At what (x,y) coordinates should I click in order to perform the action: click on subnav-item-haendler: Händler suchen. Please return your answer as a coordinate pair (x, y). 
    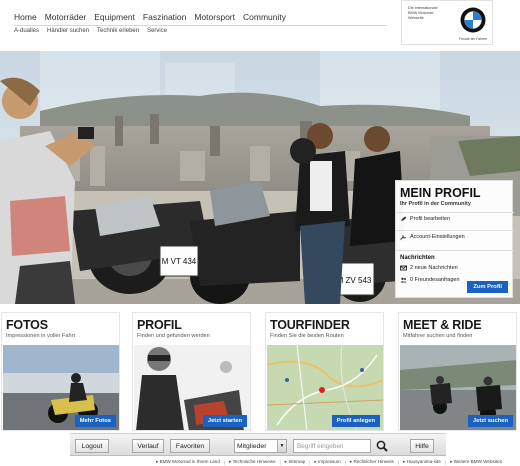
    Looking at the image, I should click on (68, 31).